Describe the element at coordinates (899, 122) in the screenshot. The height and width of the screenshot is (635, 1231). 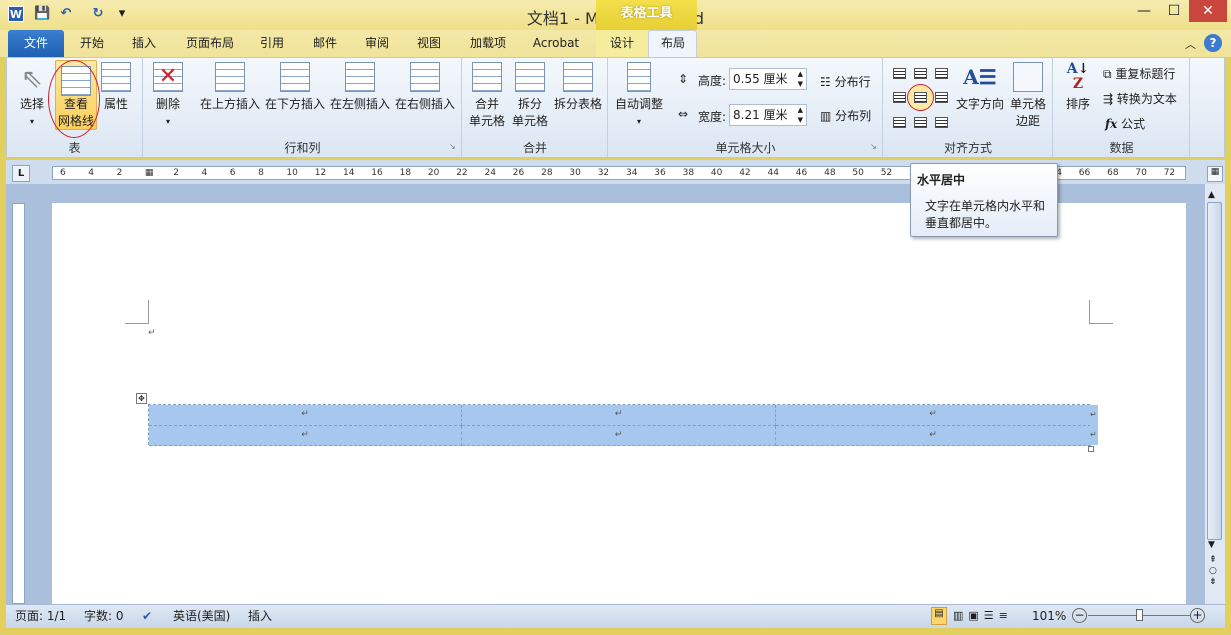
I see `align-bottom-left-icon` at that location.